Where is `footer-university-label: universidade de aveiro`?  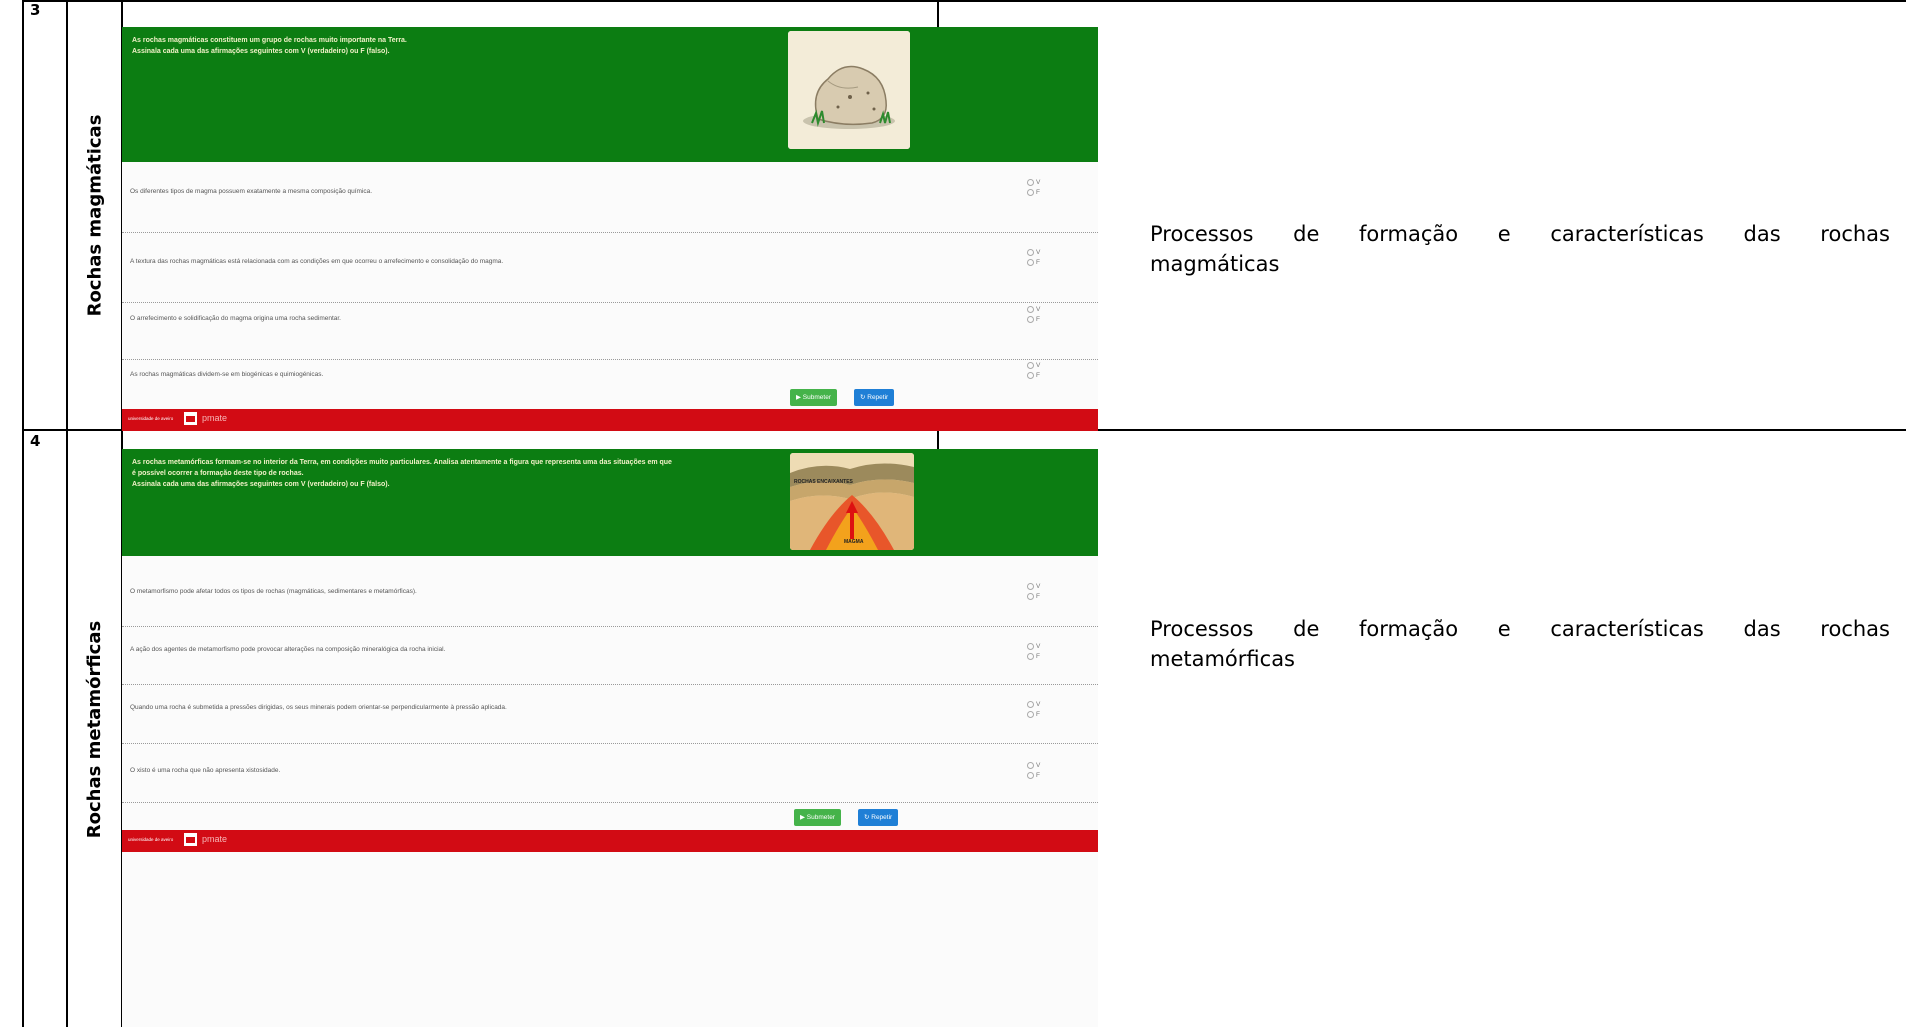 footer-university-label: universidade de aveiro is located at coordinates (151, 839).